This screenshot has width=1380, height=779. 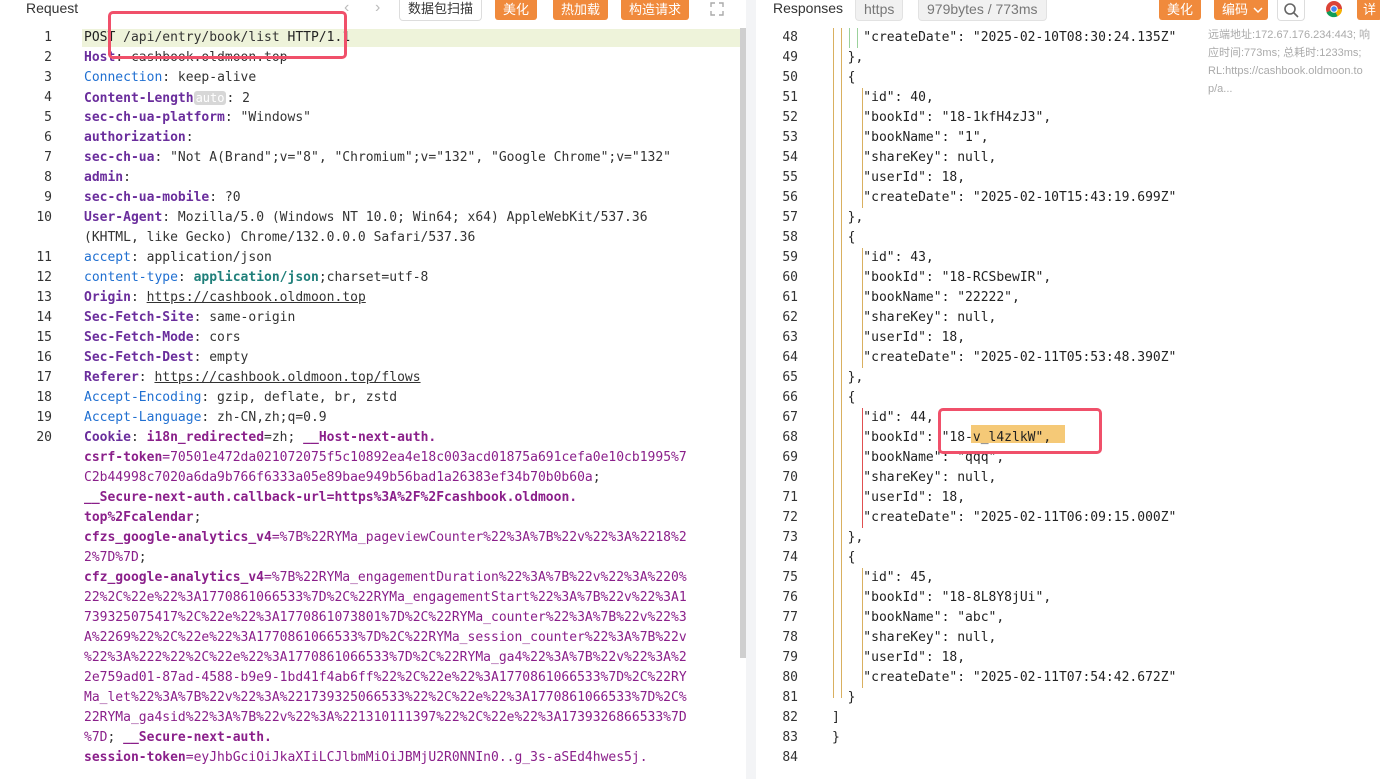 I want to click on request-token: : keep-alive, so click(x=209, y=77).